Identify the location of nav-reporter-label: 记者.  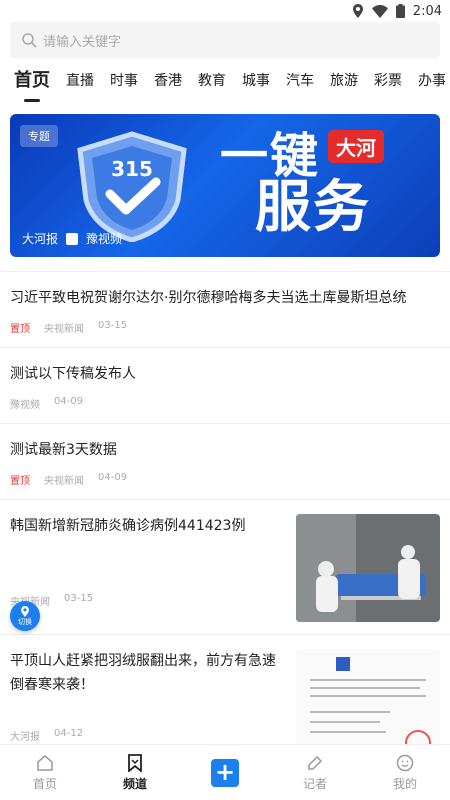
(314, 783).